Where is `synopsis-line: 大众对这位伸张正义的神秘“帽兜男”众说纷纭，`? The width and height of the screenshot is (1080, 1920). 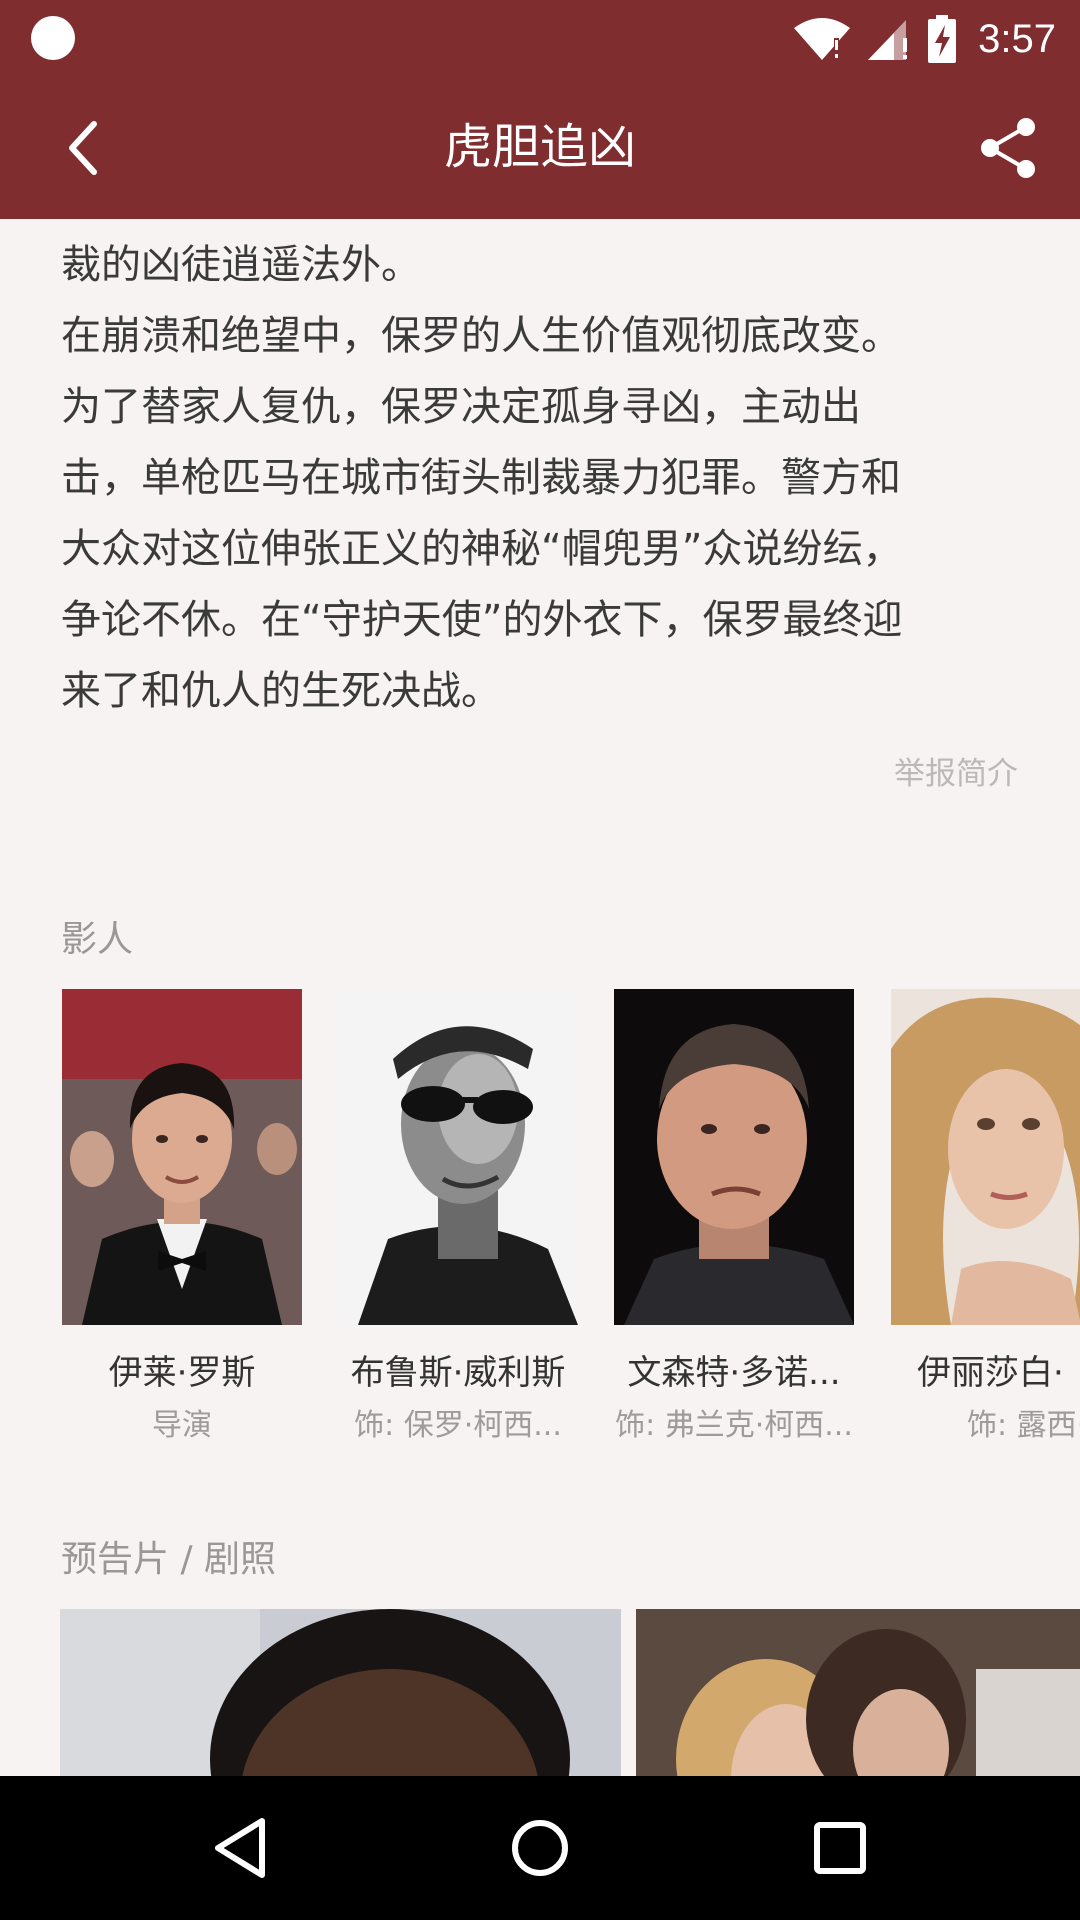 synopsis-line: 大众对这位伸张正义的神秘“帽兜男”众说纷纭， is located at coordinates (482, 549).